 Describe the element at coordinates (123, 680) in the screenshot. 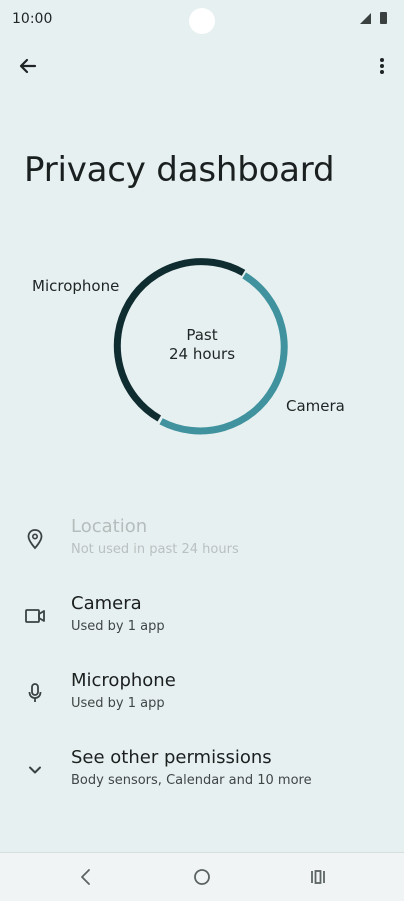

I see `permission-title: Microphone` at that location.